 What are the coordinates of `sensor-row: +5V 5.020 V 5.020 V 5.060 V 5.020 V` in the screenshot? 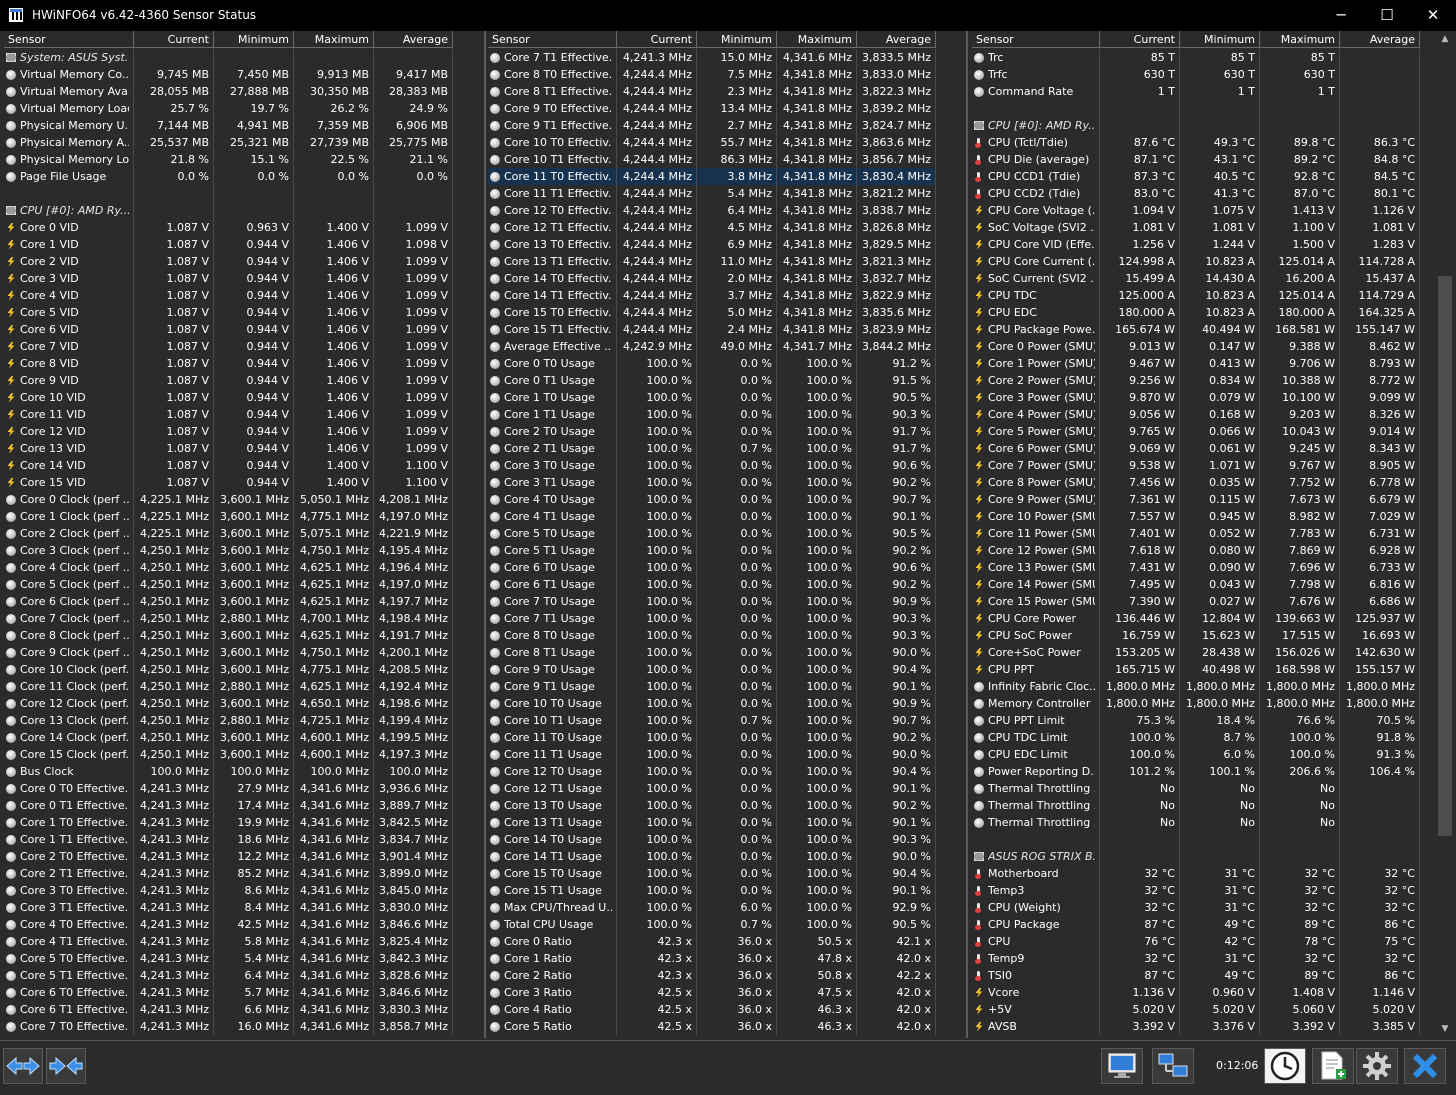 It's located at (1196, 1009).